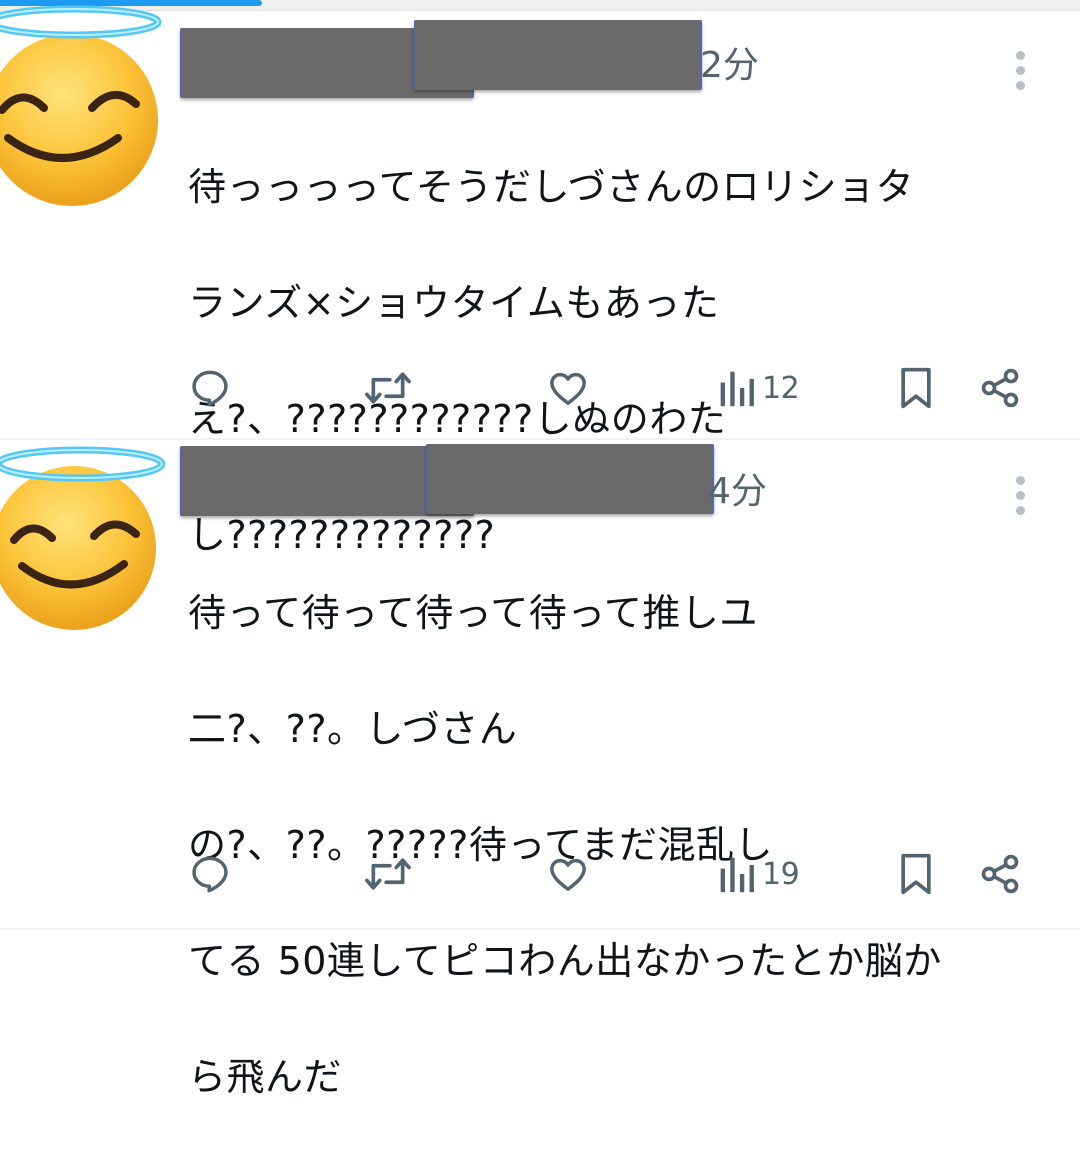 The height and width of the screenshot is (1164, 1080). What do you see at coordinates (473, 613) in the screenshot?
I see `tweet-text-line: 待って待って待って待って推しユ` at bounding box center [473, 613].